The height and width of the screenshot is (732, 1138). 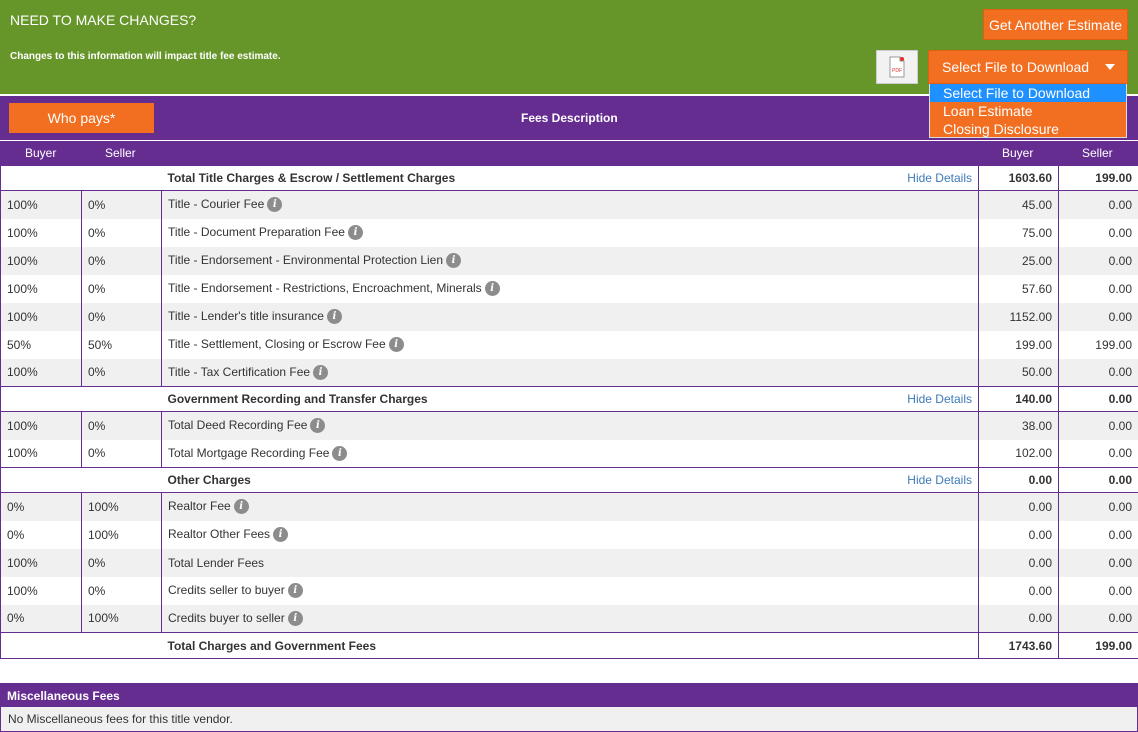 What do you see at coordinates (226, 617) in the screenshot?
I see `fee-description: Credits buyer to seller` at bounding box center [226, 617].